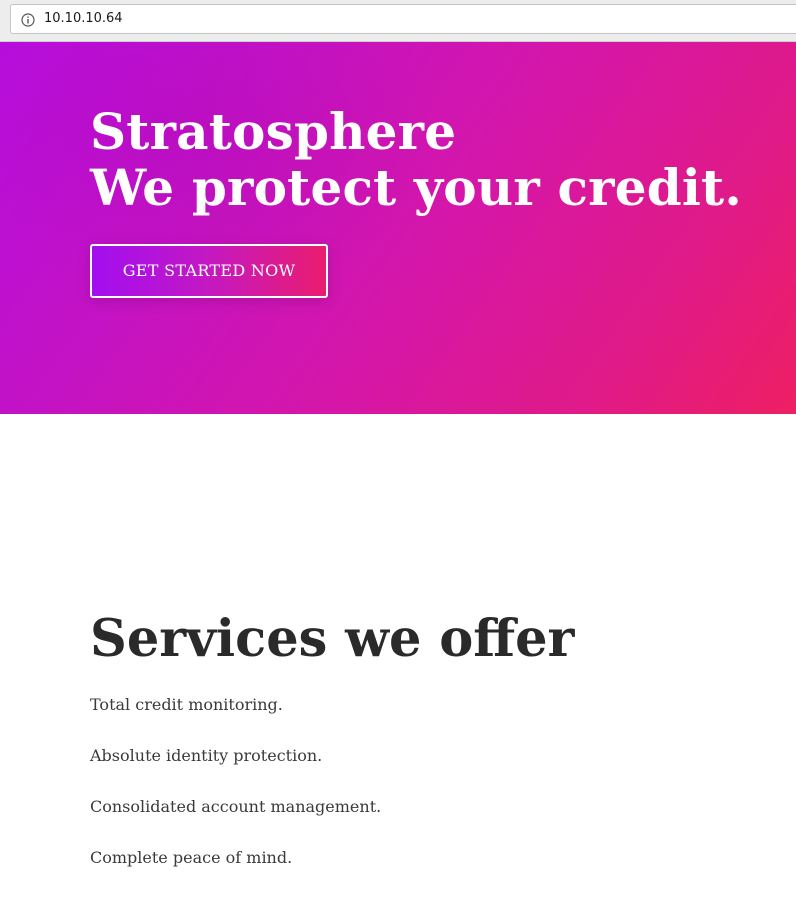 This screenshot has width=796, height=898. What do you see at coordinates (273, 131) in the screenshot?
I see `hero-title-brand: Stratosphere` at bounding box center [273, 131].